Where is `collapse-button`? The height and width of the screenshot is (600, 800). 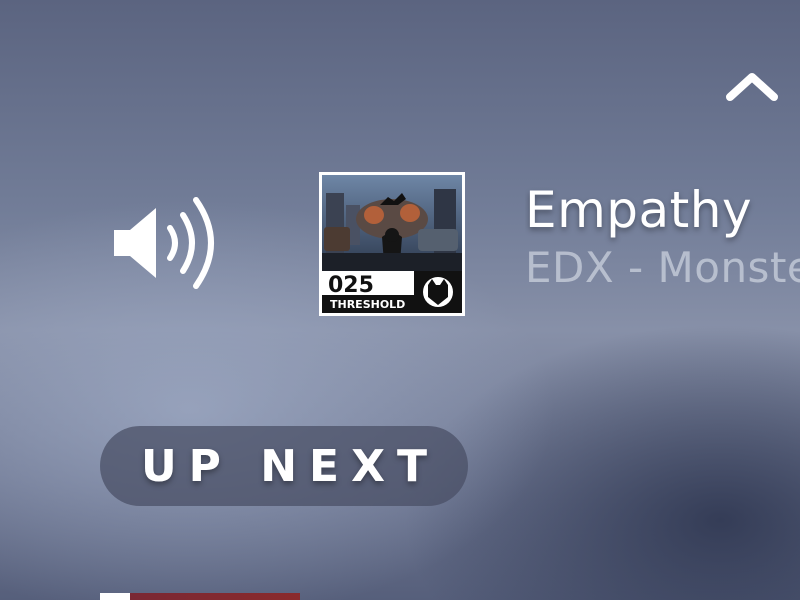
collapse-button is located at coordinates (752, 85).